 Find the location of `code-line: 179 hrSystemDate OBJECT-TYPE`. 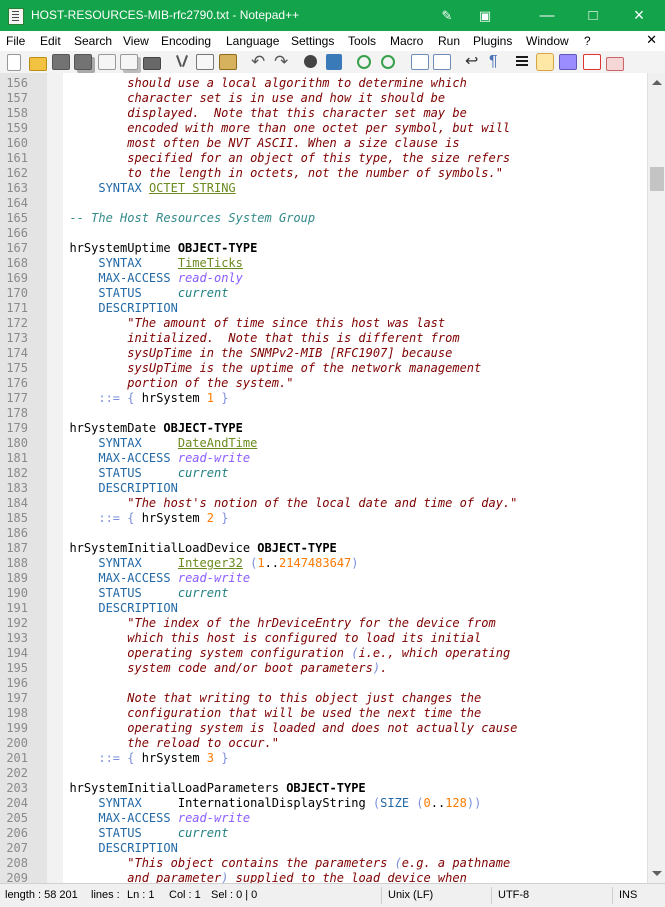

code-line: 179 hrSystemDate OBJECT-TYPE is located at coordinates (323, 428).